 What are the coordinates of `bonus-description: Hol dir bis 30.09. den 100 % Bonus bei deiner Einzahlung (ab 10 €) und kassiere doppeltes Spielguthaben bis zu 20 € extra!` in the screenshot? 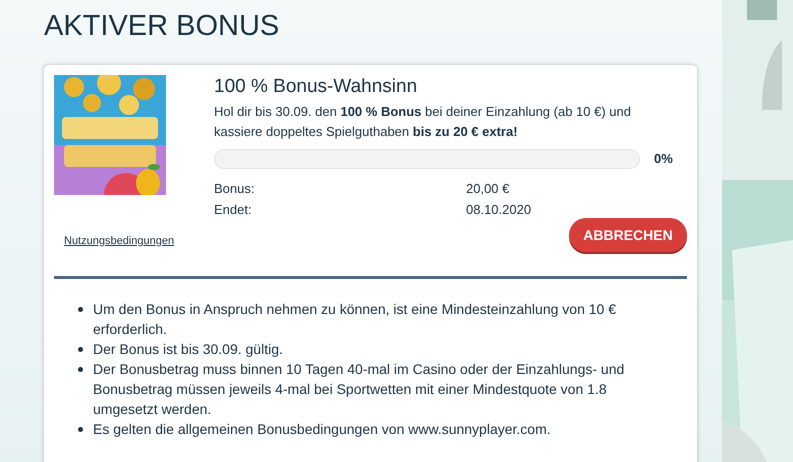 It's located at (423, 122).